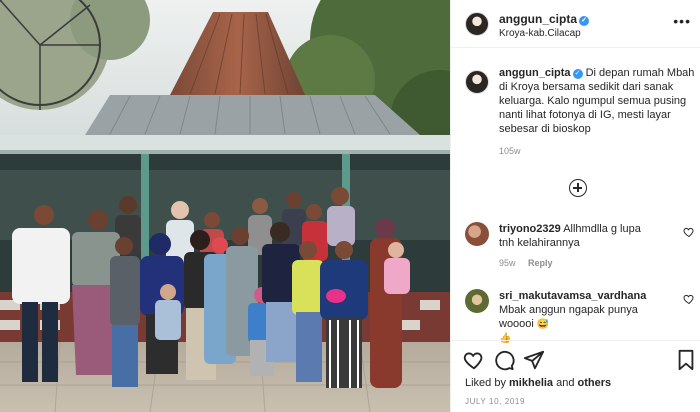 This screenshot has height=412, width=700. Describe the element at coordinates (477, 24) in the screenshot. I see `author-avatar` at that location.